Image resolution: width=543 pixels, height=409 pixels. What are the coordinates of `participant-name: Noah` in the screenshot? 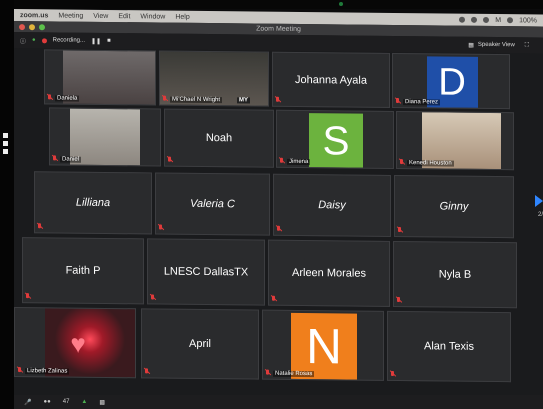 It's located at (219, 138).